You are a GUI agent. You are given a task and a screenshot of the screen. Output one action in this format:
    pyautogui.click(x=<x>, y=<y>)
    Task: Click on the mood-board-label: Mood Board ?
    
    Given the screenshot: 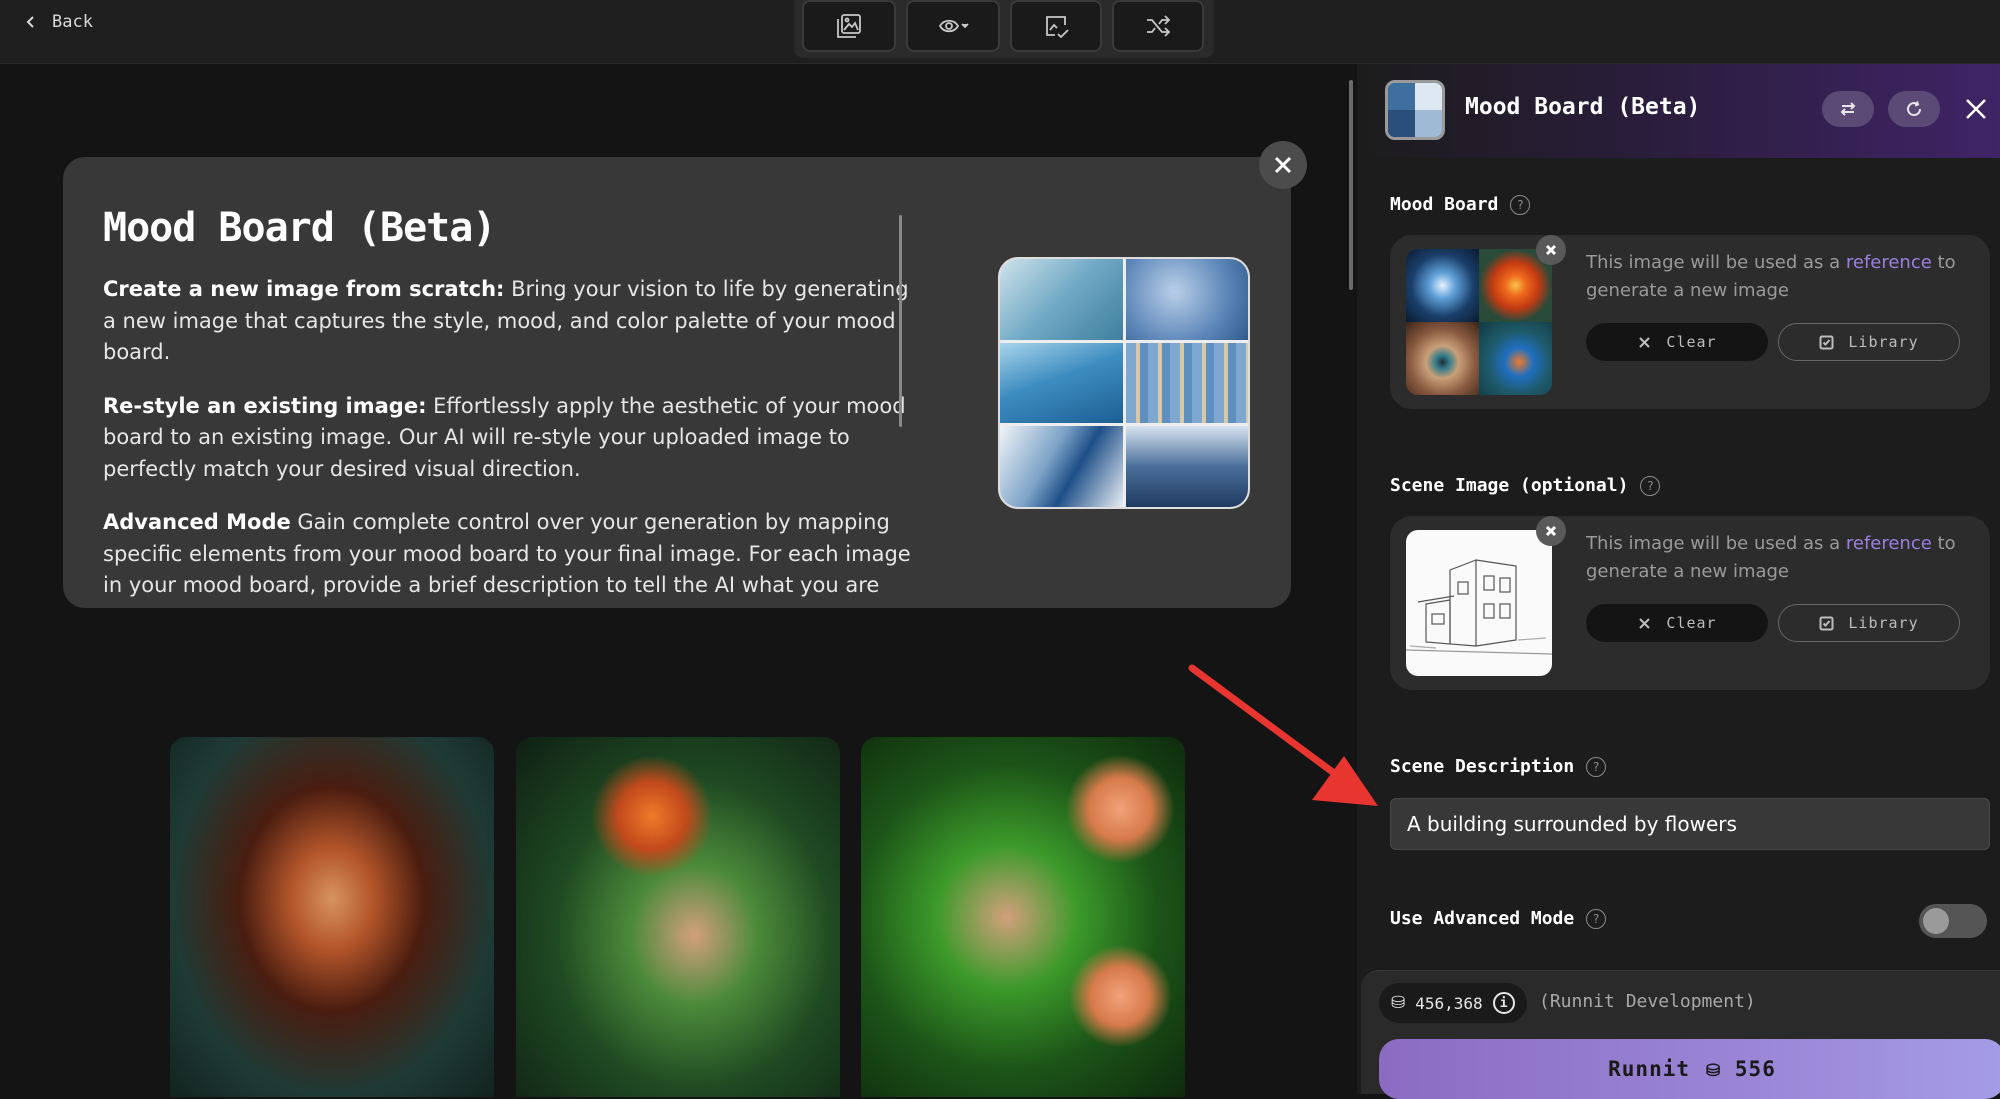 What is the action you would take?
    pyautogui.click(x=1460, y=204)
    